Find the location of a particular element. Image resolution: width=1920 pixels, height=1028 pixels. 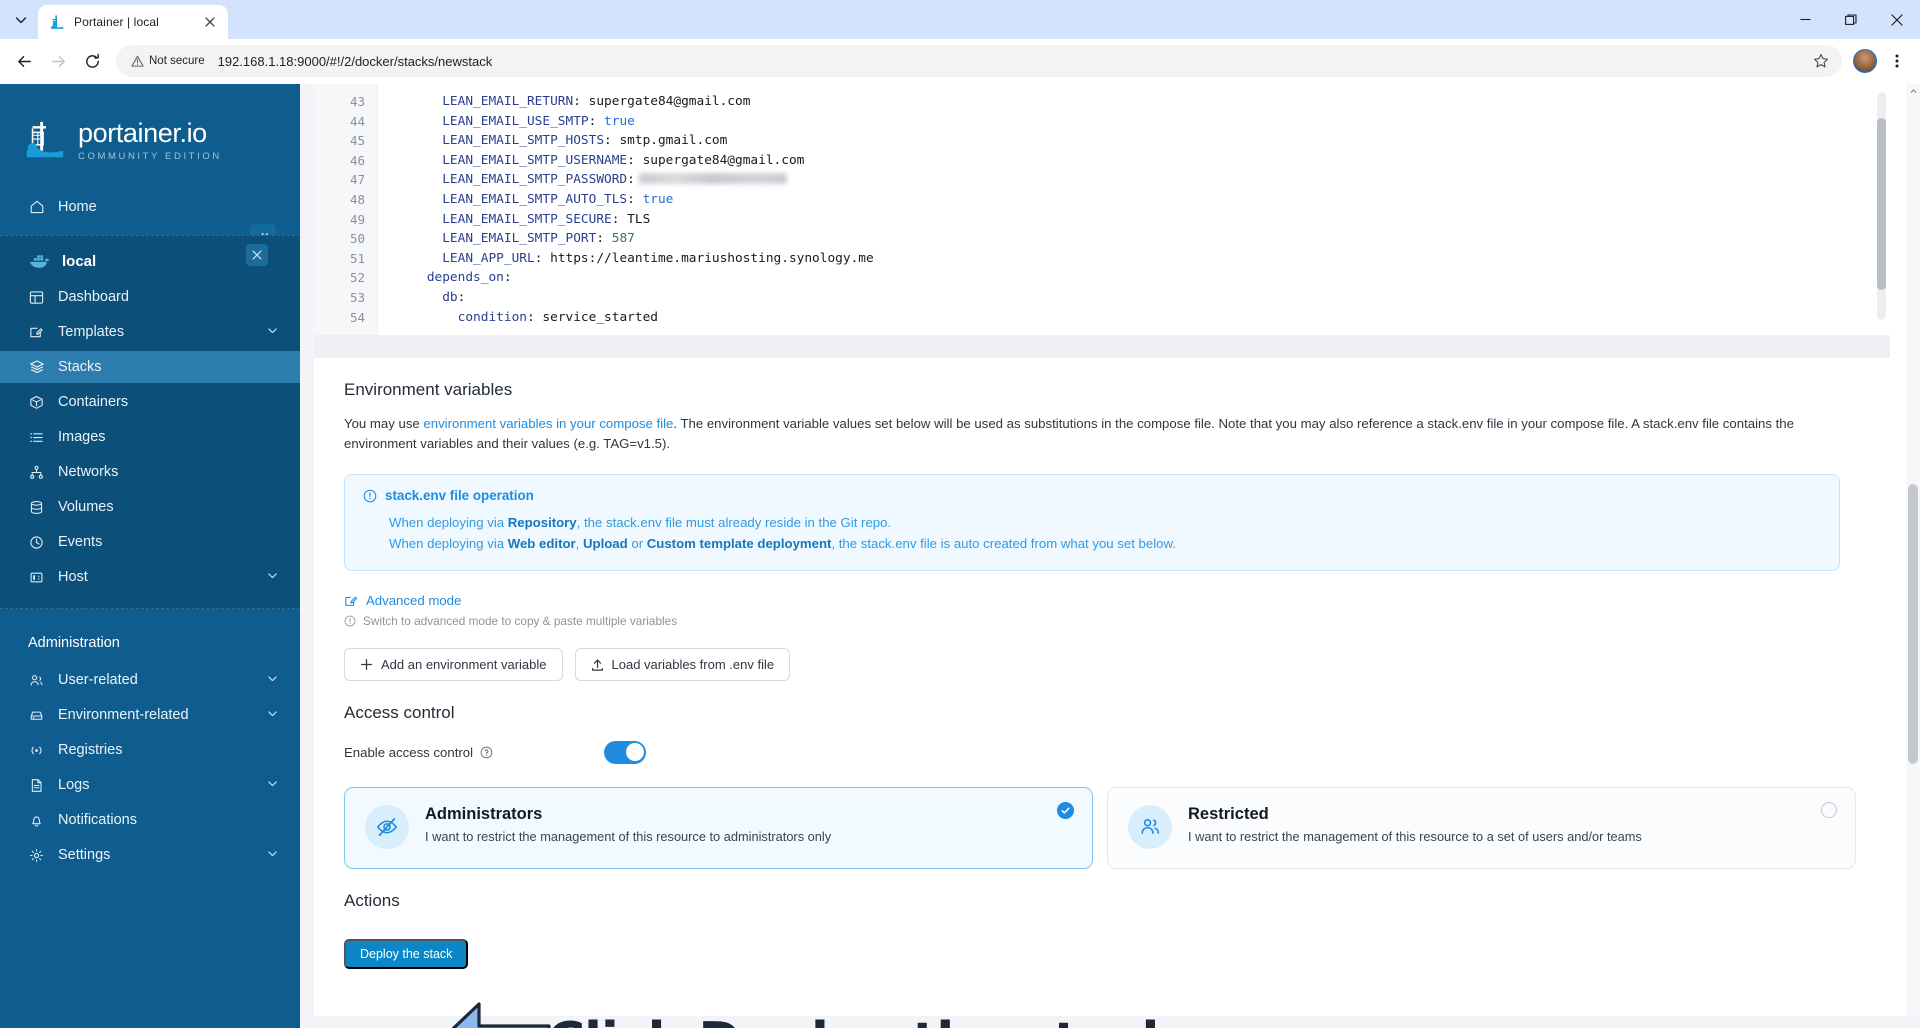

host-icon is located at coordinates (36, 577).